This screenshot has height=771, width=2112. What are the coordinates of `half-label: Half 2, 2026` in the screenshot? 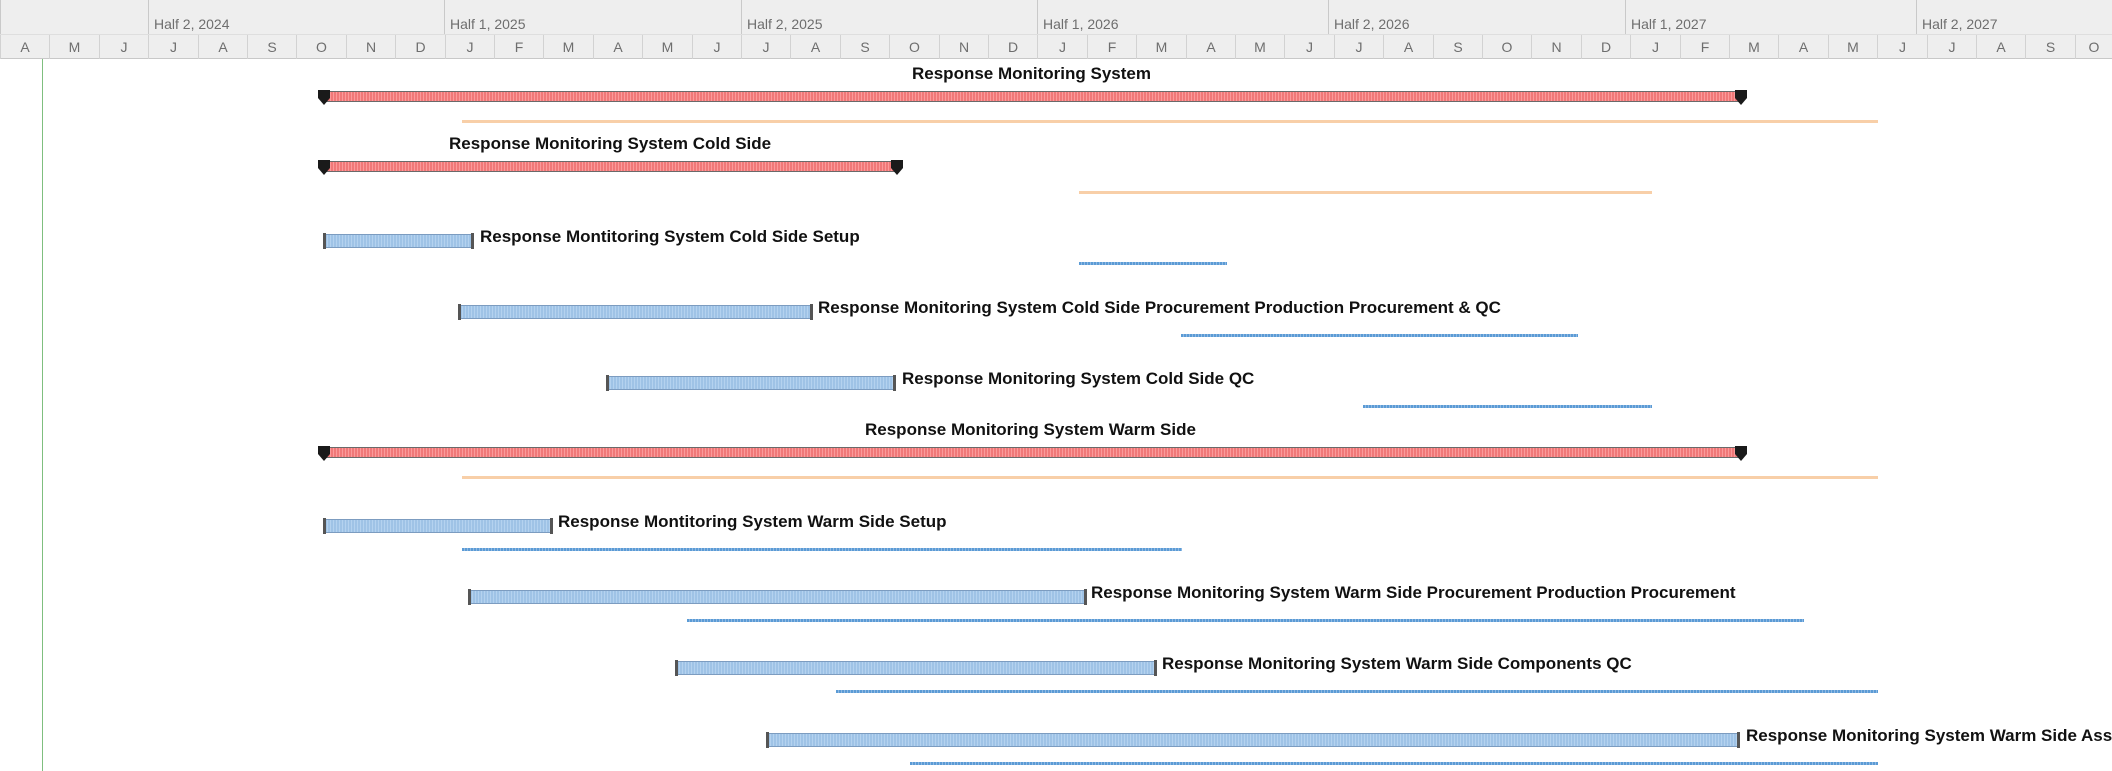 It's located at (1372, 24).